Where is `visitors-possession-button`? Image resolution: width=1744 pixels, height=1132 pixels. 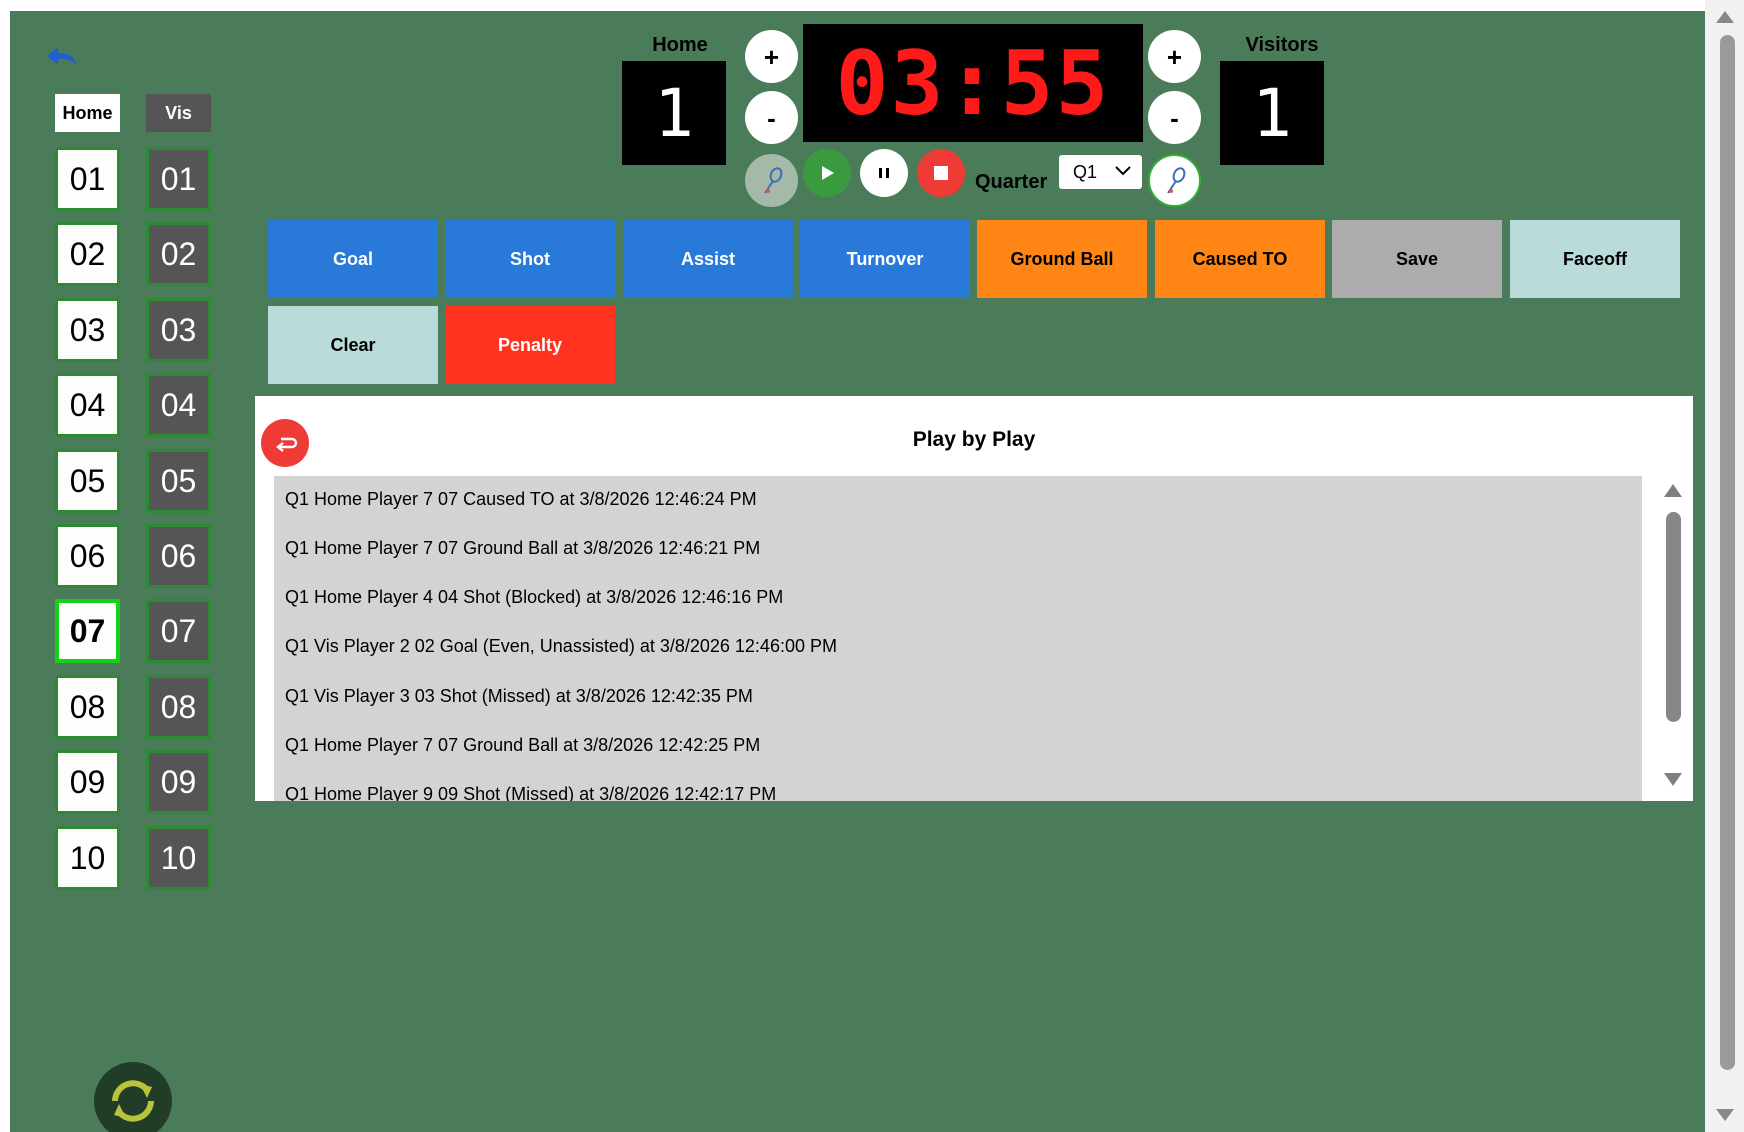
visitors-possession-button is located at coordinates (1174, 180).